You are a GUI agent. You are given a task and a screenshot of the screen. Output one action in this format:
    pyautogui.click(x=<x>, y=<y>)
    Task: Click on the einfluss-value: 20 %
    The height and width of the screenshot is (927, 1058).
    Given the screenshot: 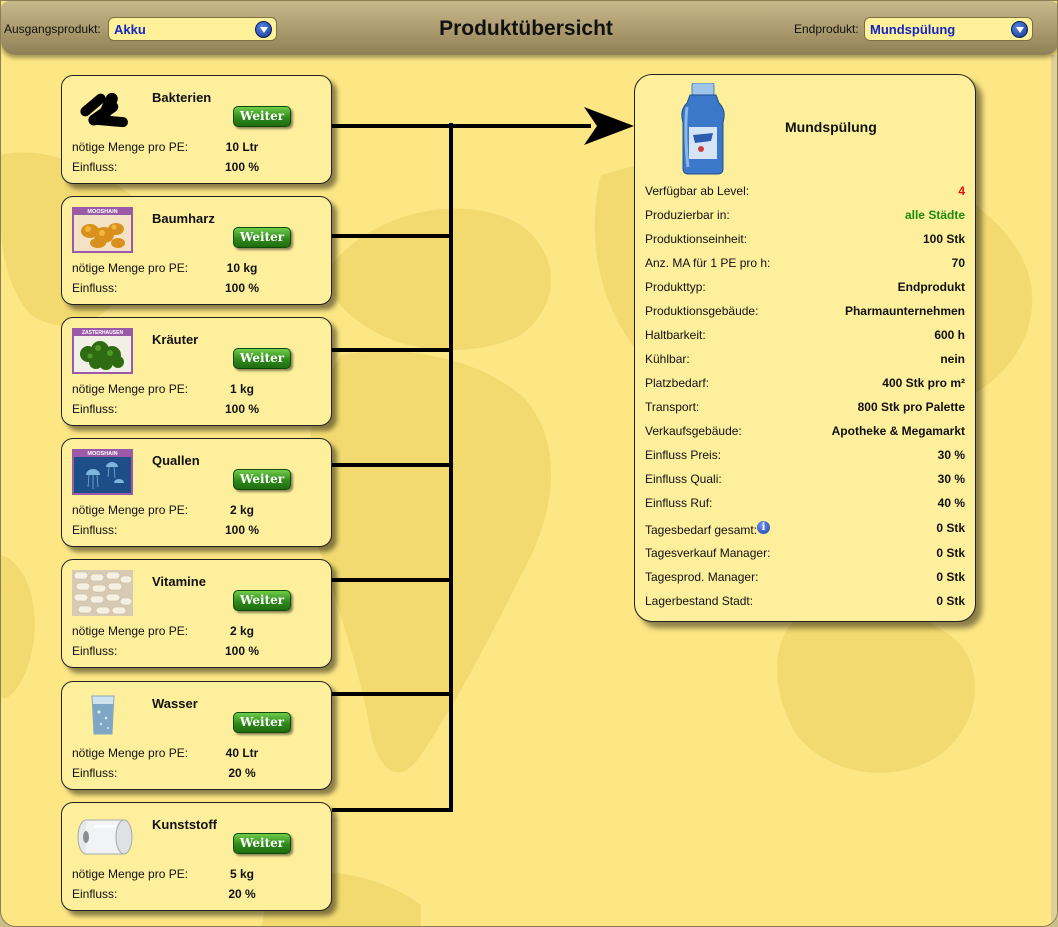 What is the action you would take?
    pyautogui.click(x=242, y=894)
    